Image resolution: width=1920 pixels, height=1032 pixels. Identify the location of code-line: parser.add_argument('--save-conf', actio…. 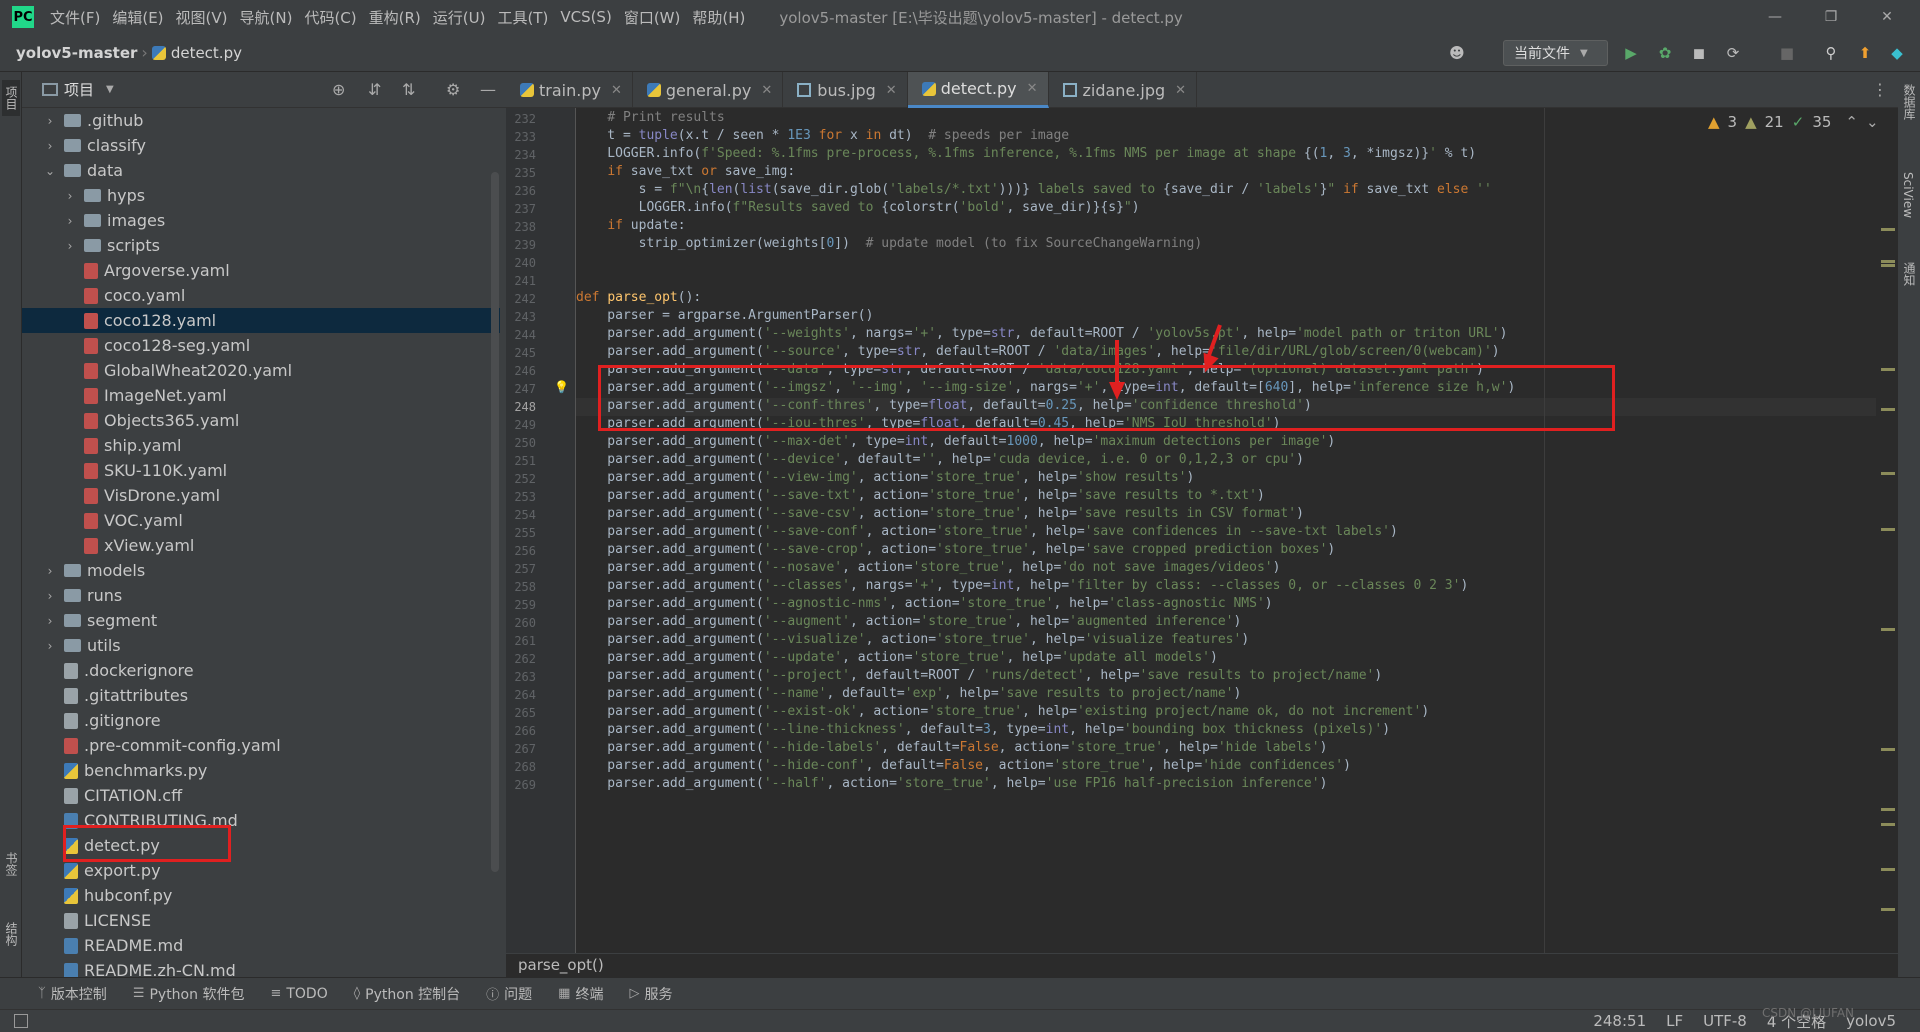
(987, 531).